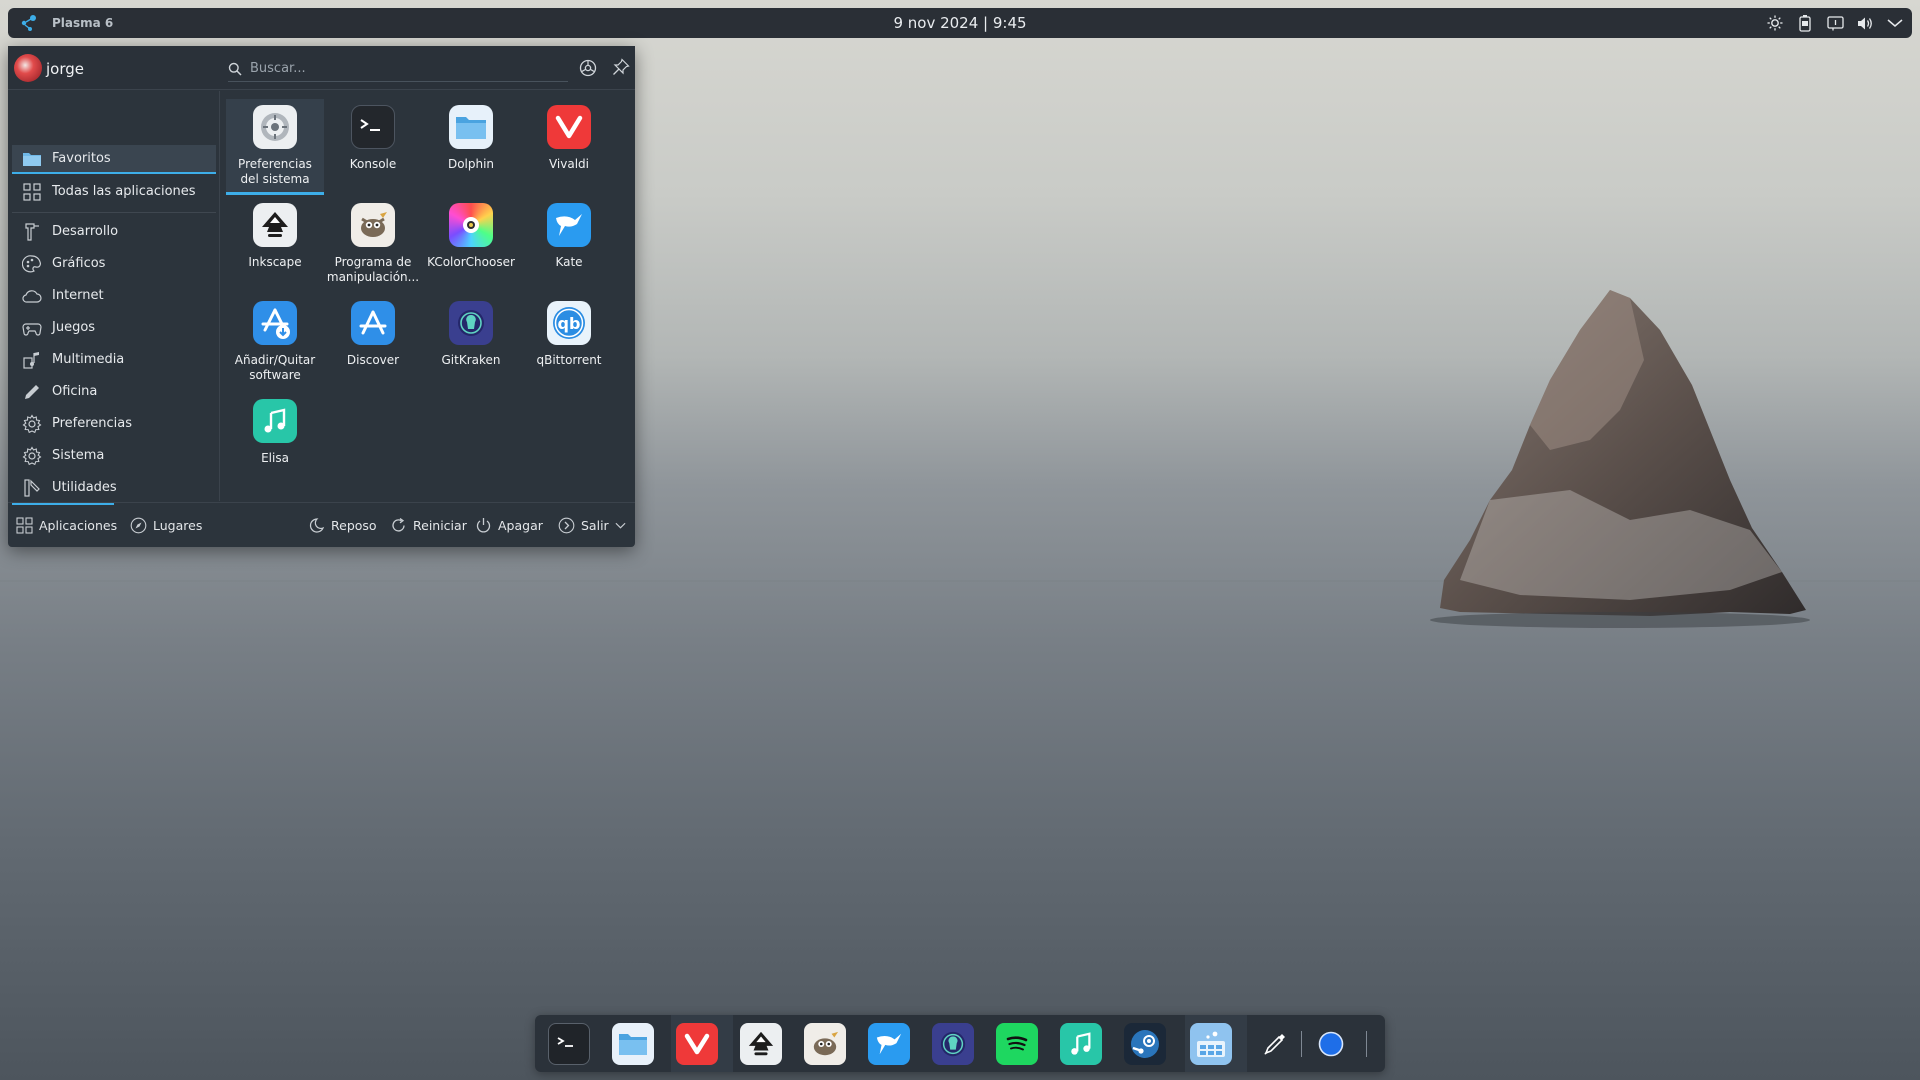 The height and width of the screenshot is (1080, 1920). I want to click on dock-blue-circle-icon, so click(1331, 1044).